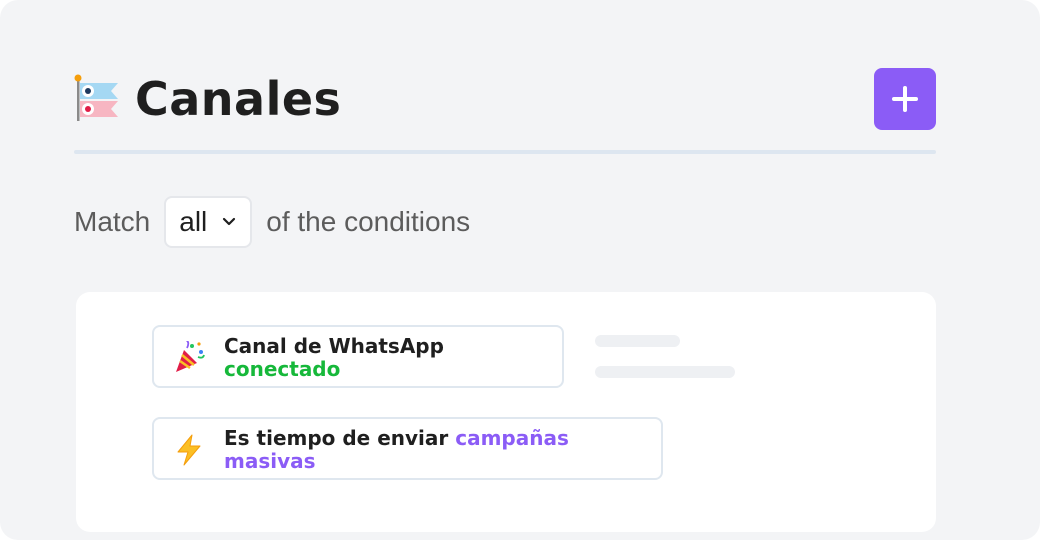  Describe the element at coordinates (512, 438) in the screenshot. I see `condition-highlight: campañas` at that location.